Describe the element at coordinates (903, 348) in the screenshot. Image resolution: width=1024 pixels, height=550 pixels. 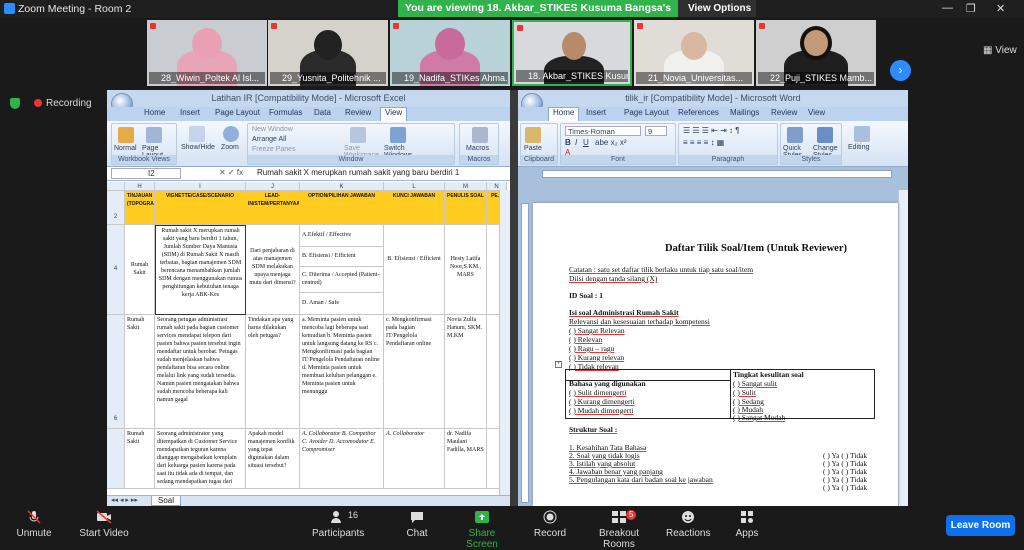
I see `word-vertical-scrollbar` at that location.